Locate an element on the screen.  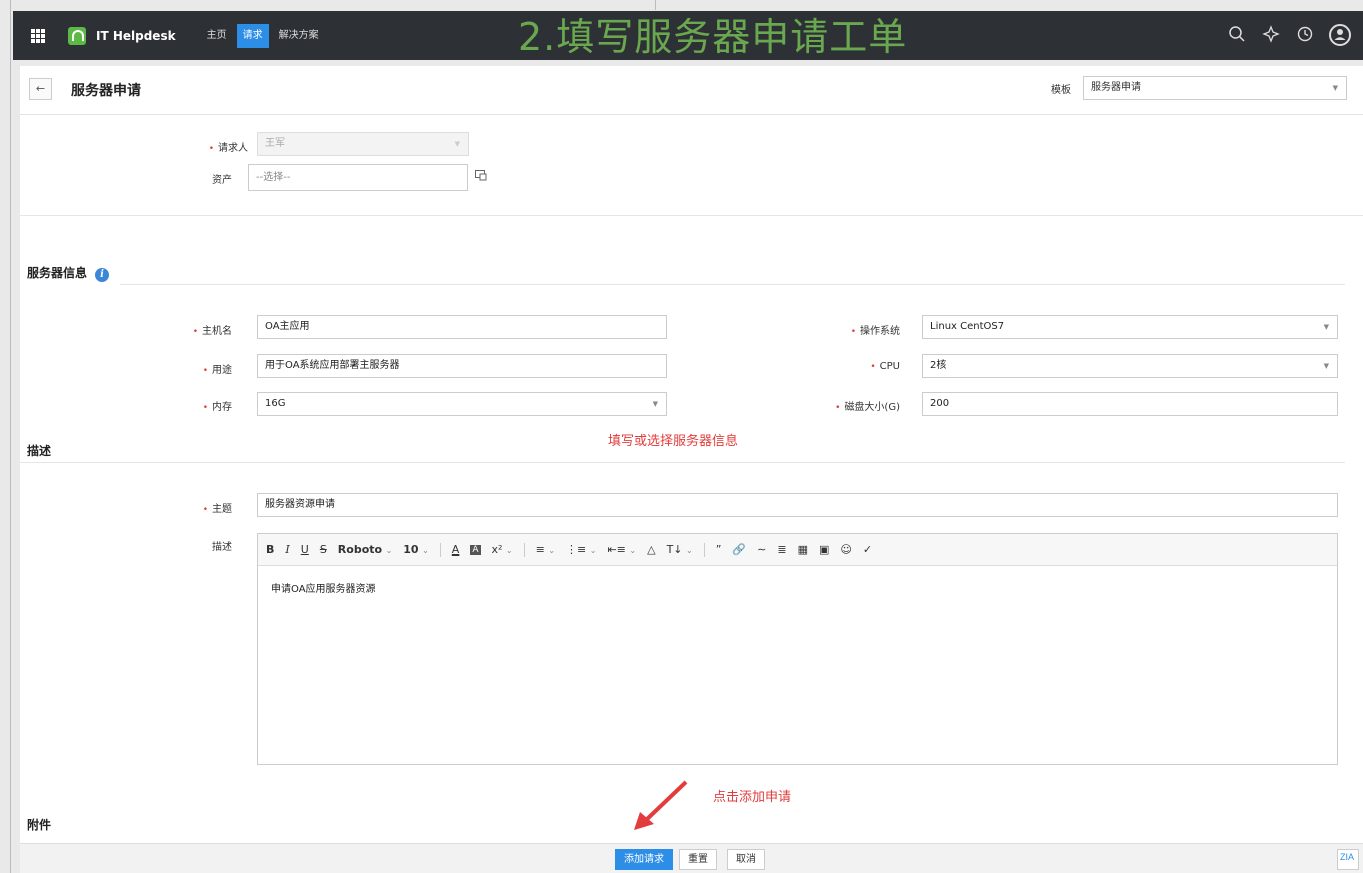
info-icon: i is located at coordinates (102, 275).